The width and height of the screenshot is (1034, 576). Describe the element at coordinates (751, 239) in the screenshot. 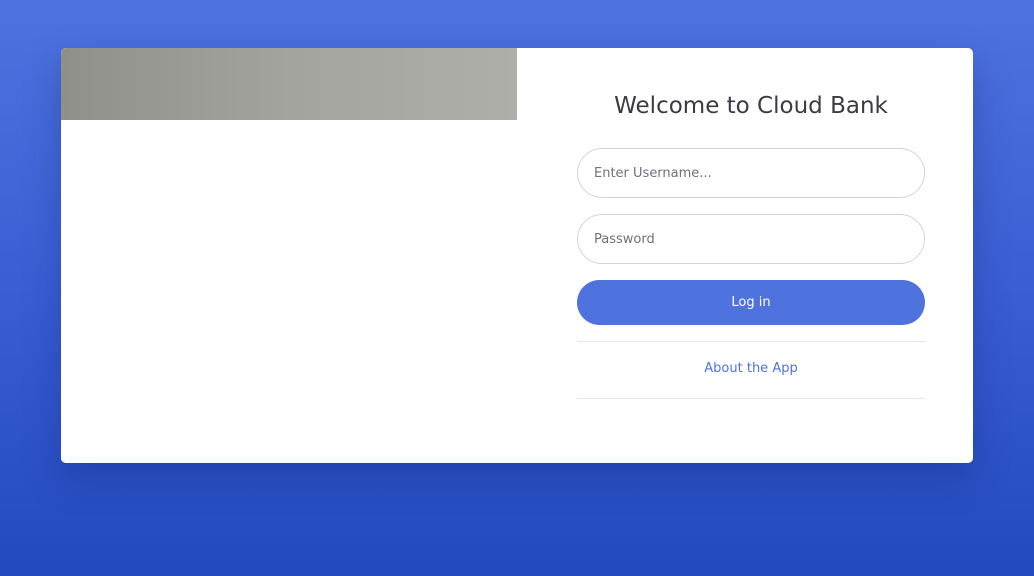

I see `password-input` at that location.